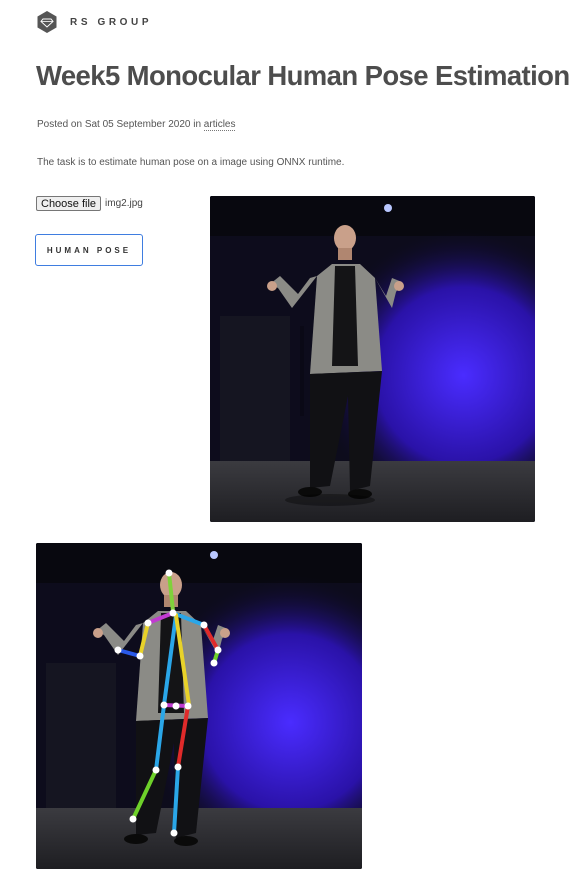 This screenshot has width=570, height=886. Describe the element at coordinates (89, 250) in the screenshot. I see `human-pose-button: HUMAN POSE` at that location.